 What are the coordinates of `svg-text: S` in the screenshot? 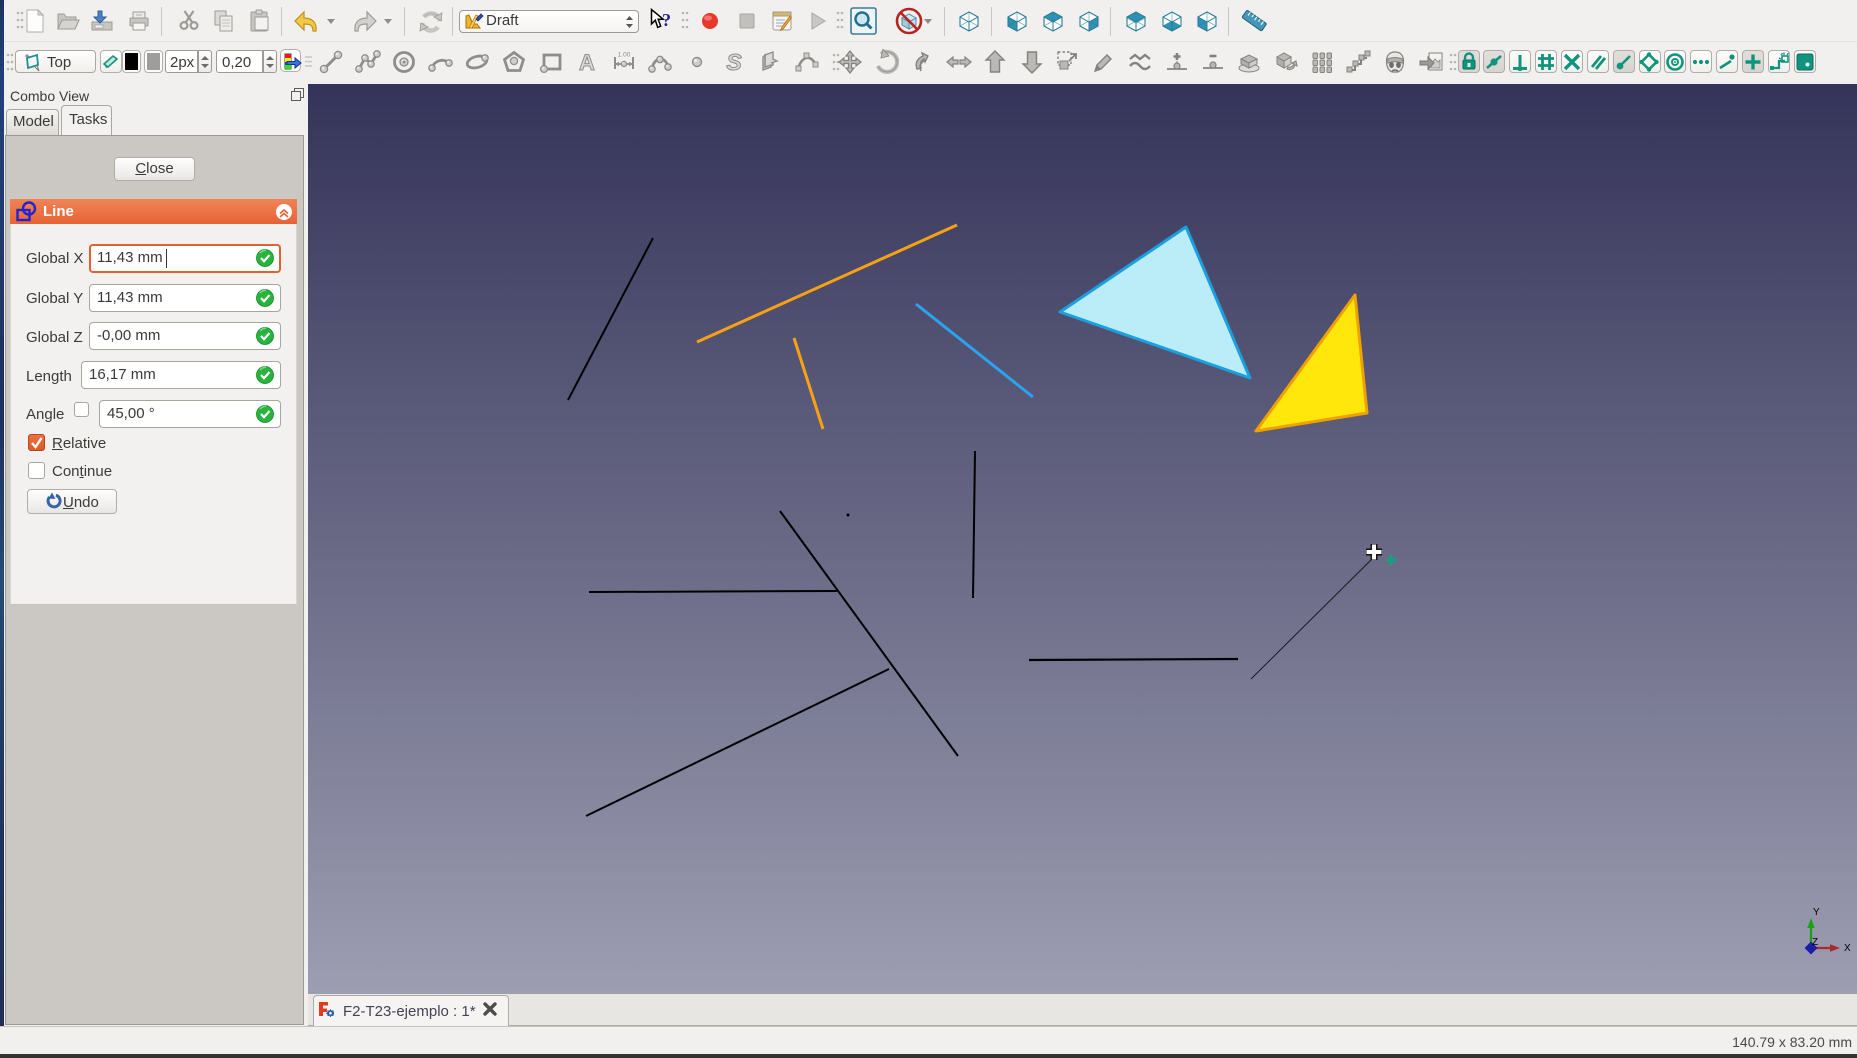 It's located at (734, 62).